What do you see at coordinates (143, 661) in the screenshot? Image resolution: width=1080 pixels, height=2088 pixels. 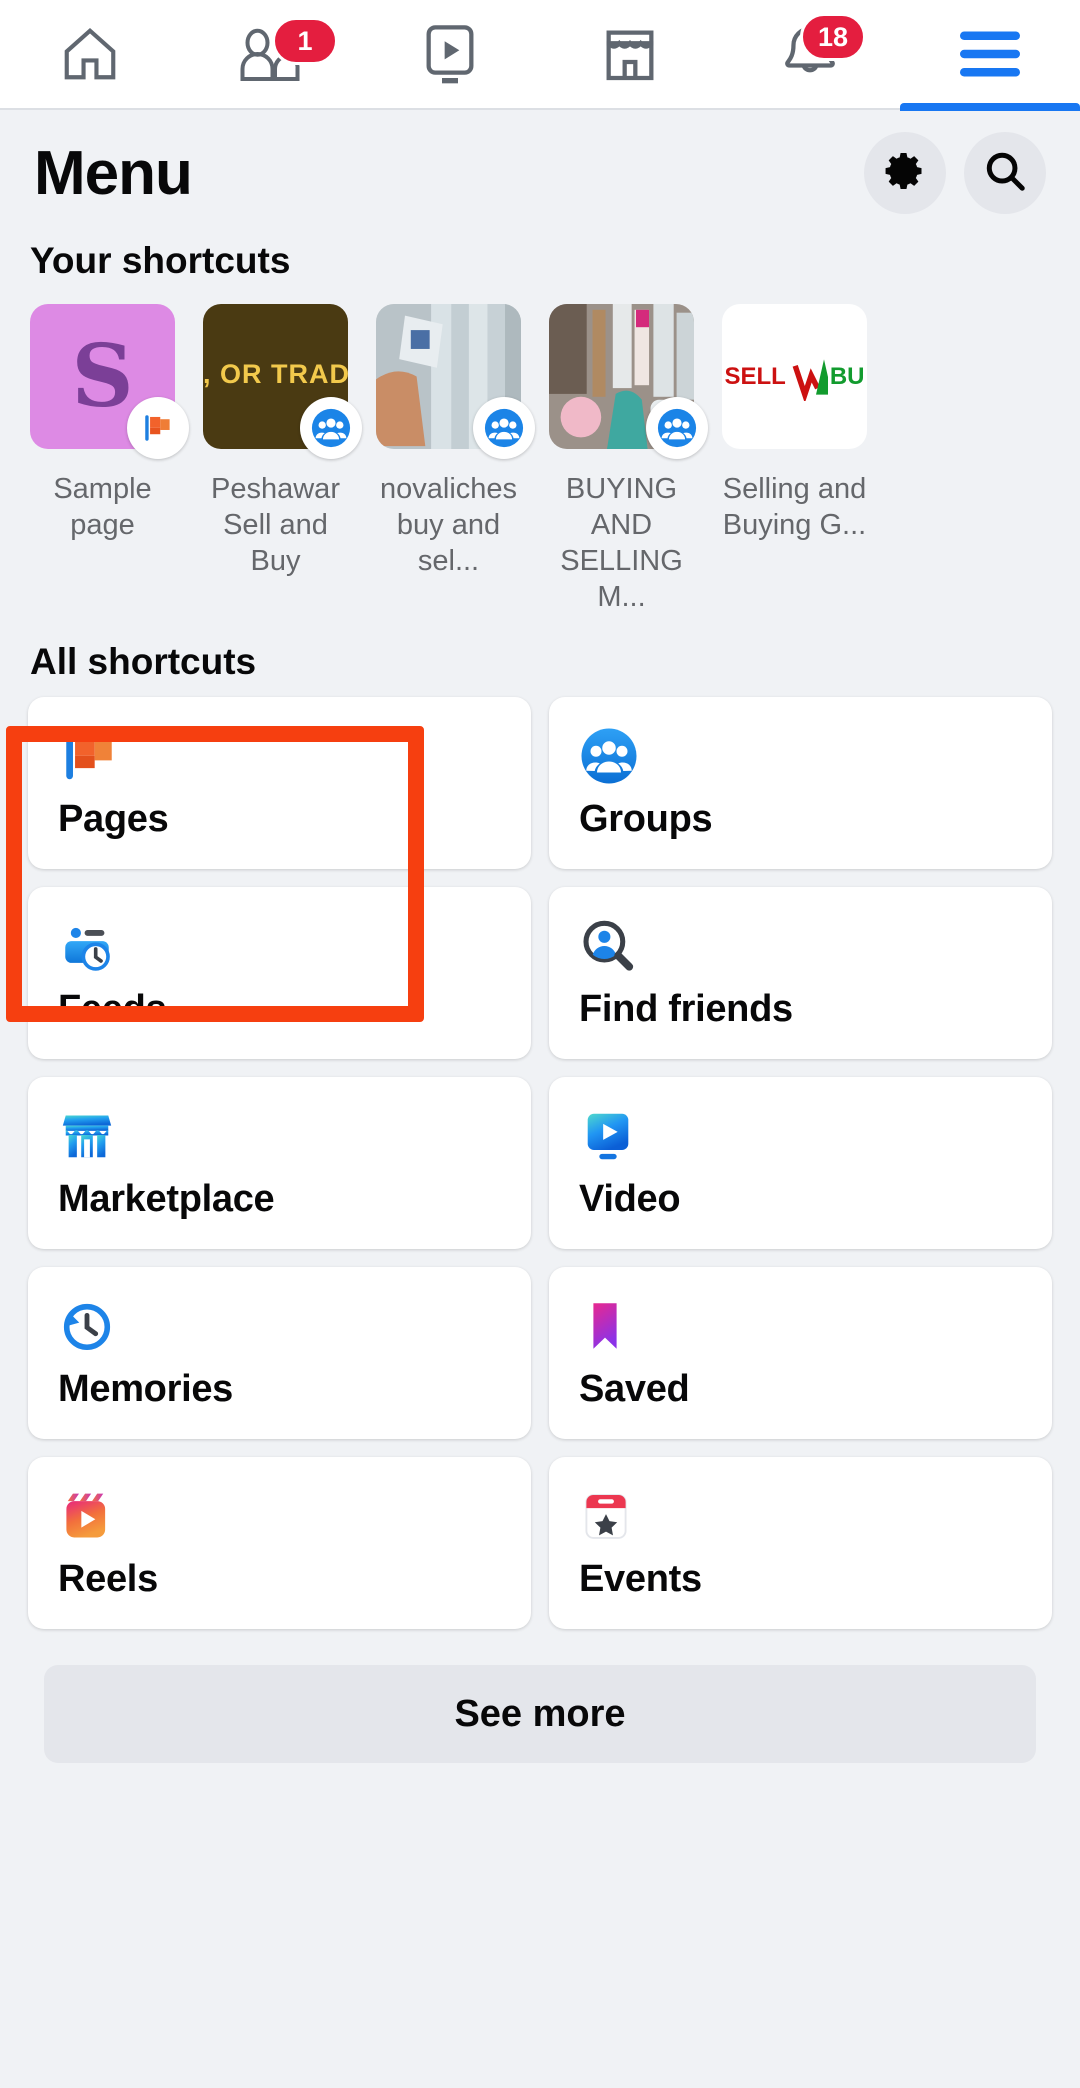 I see `all-shortcuts-title: All shortcuts` at bounding box center [143, 661].